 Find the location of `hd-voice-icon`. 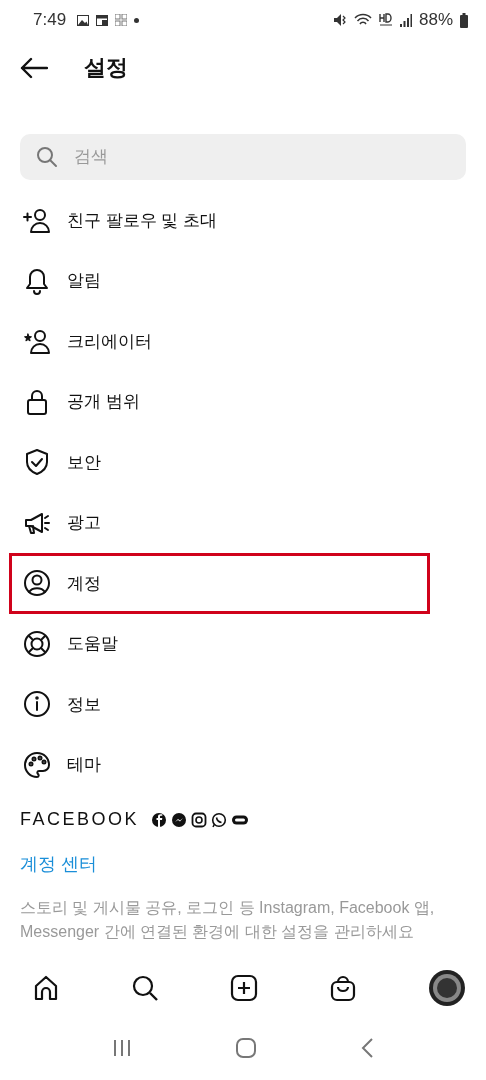

hd-voice-icon is located at coordinates (385, 20).